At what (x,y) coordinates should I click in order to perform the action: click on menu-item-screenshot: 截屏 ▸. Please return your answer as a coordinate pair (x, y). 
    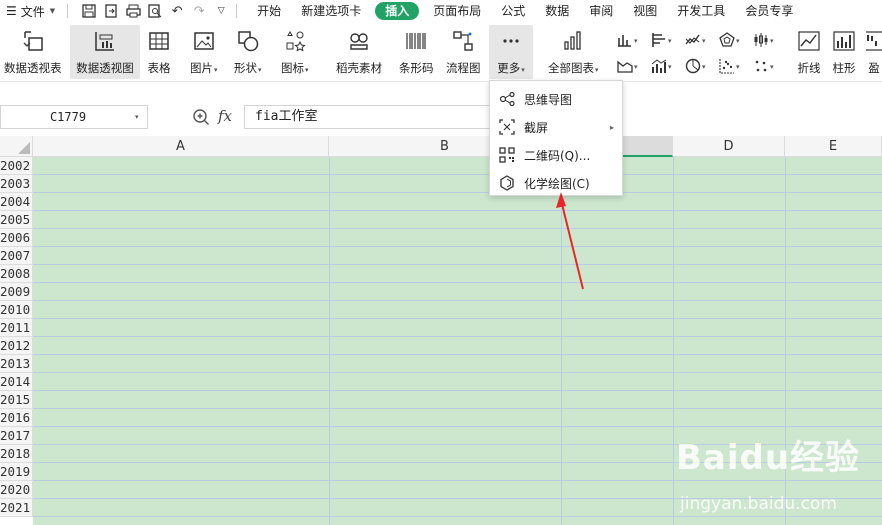
    Looking at the image, I should click on (556, 127).